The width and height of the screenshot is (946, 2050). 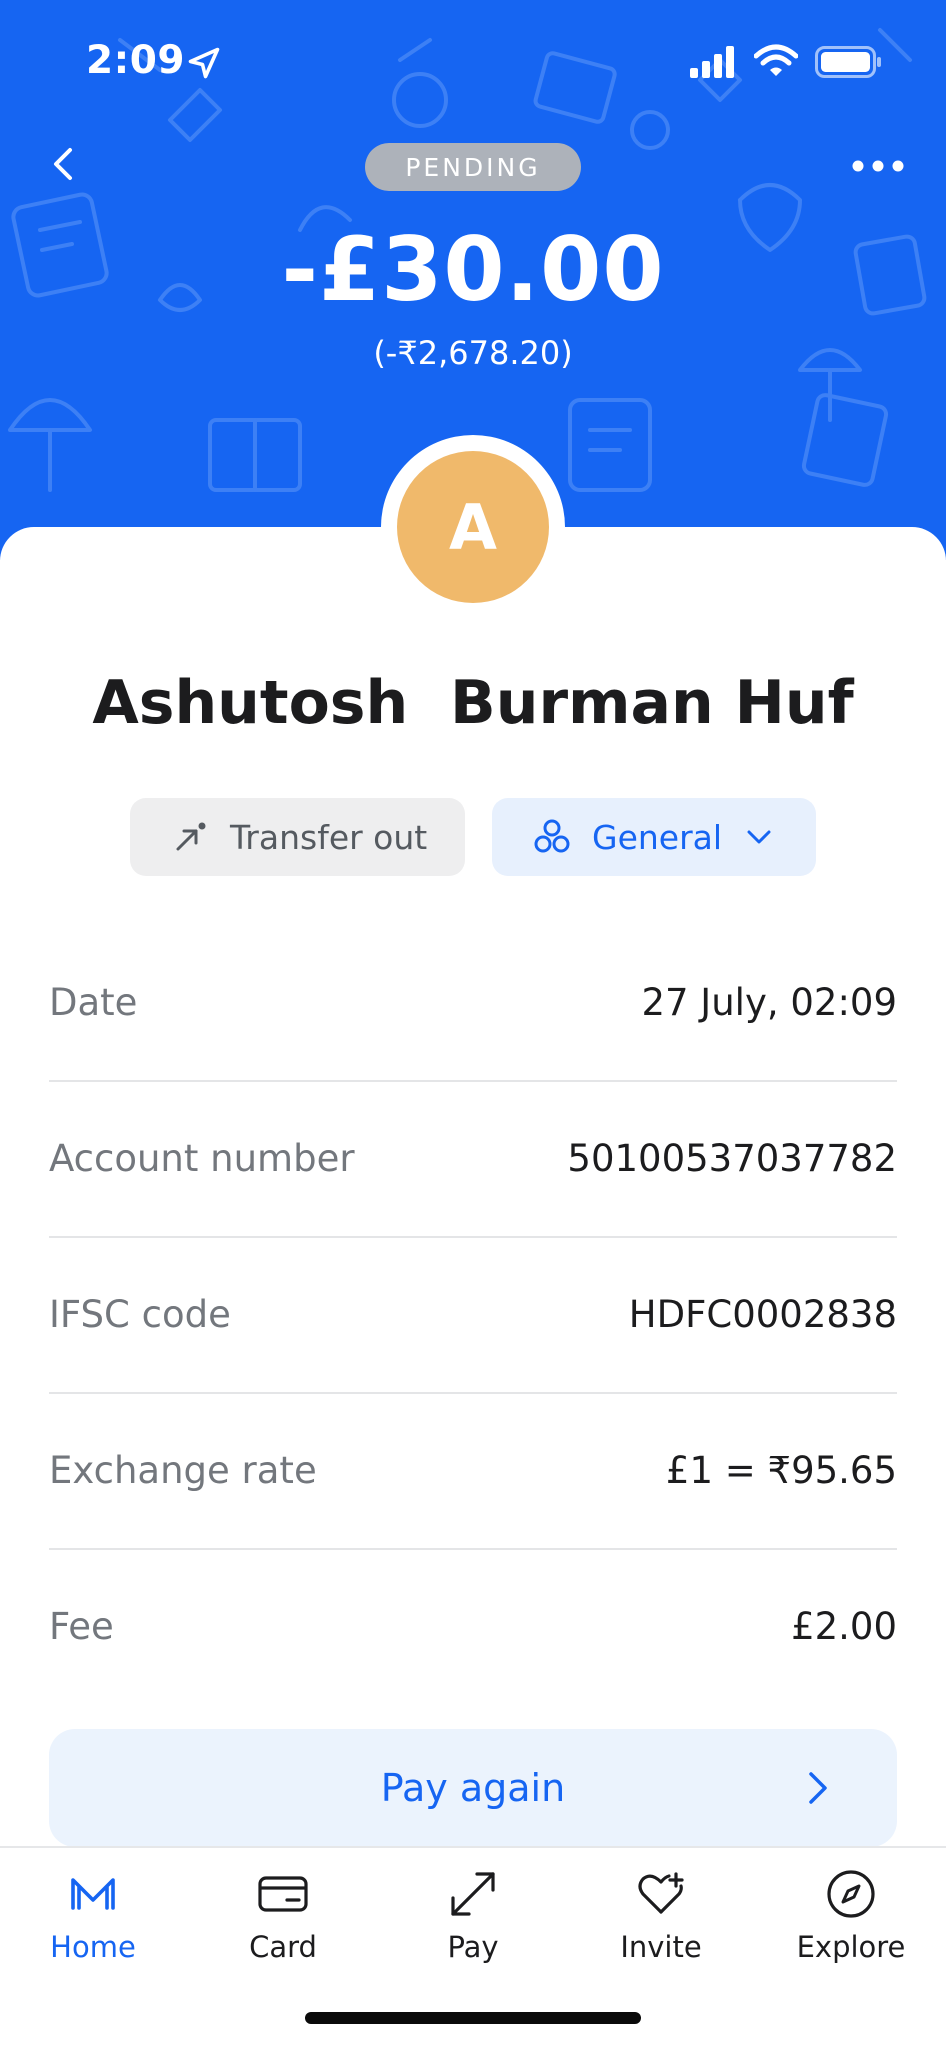 What do you see at coordinates (657, 837) in the screenshot?
I see `category-label: General` at bounding box center [657, 837].